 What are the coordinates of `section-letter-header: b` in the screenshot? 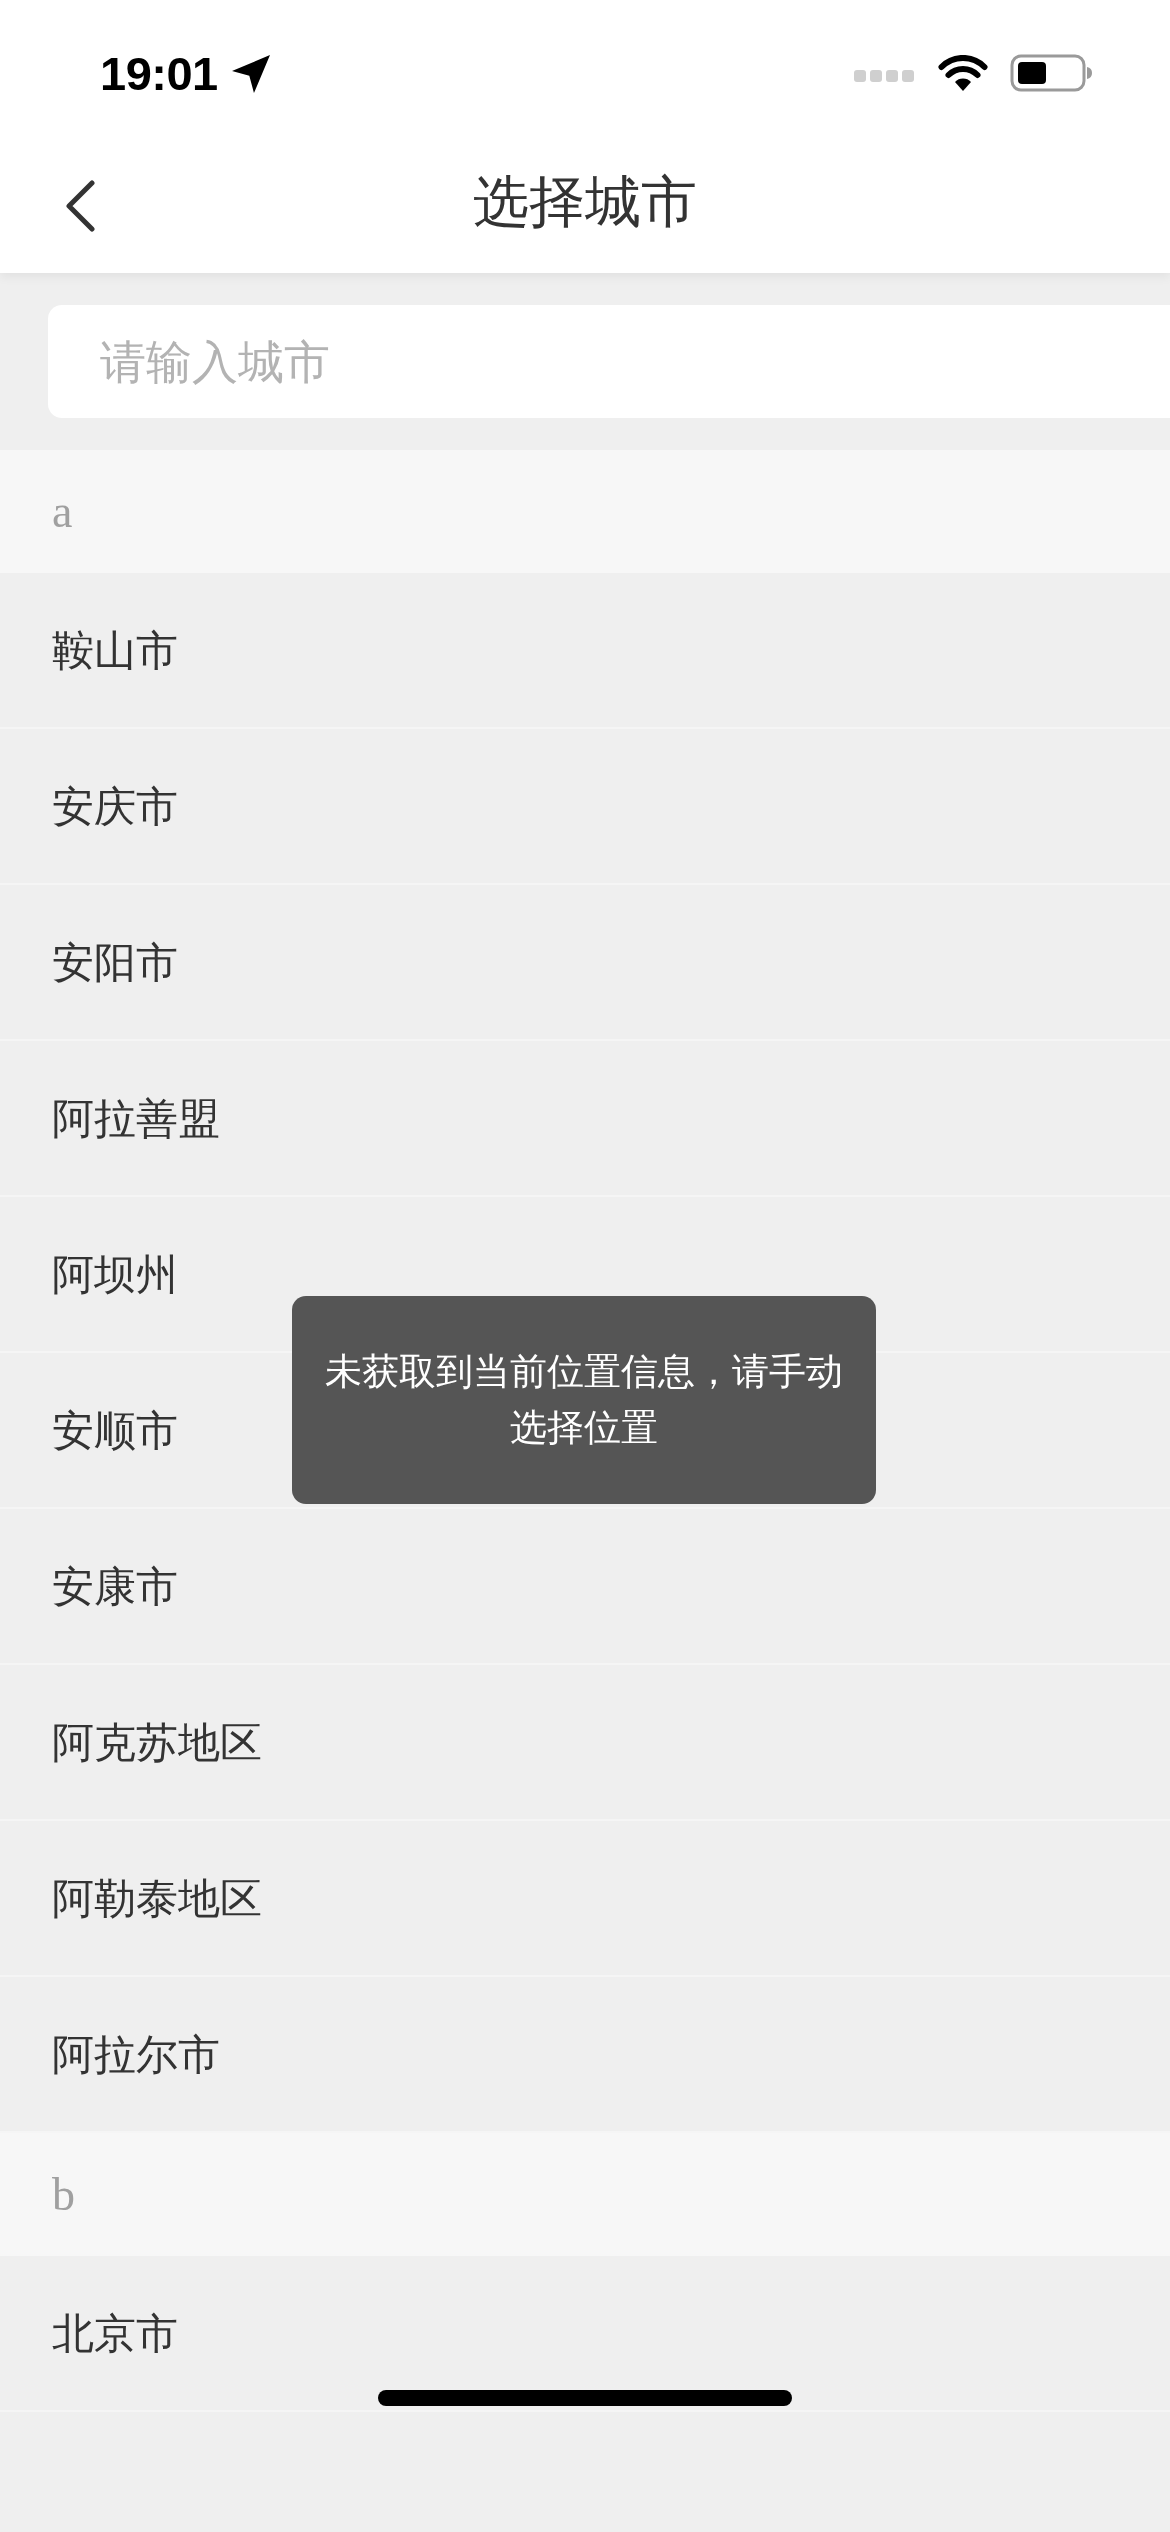 It's located at (585, 2194).